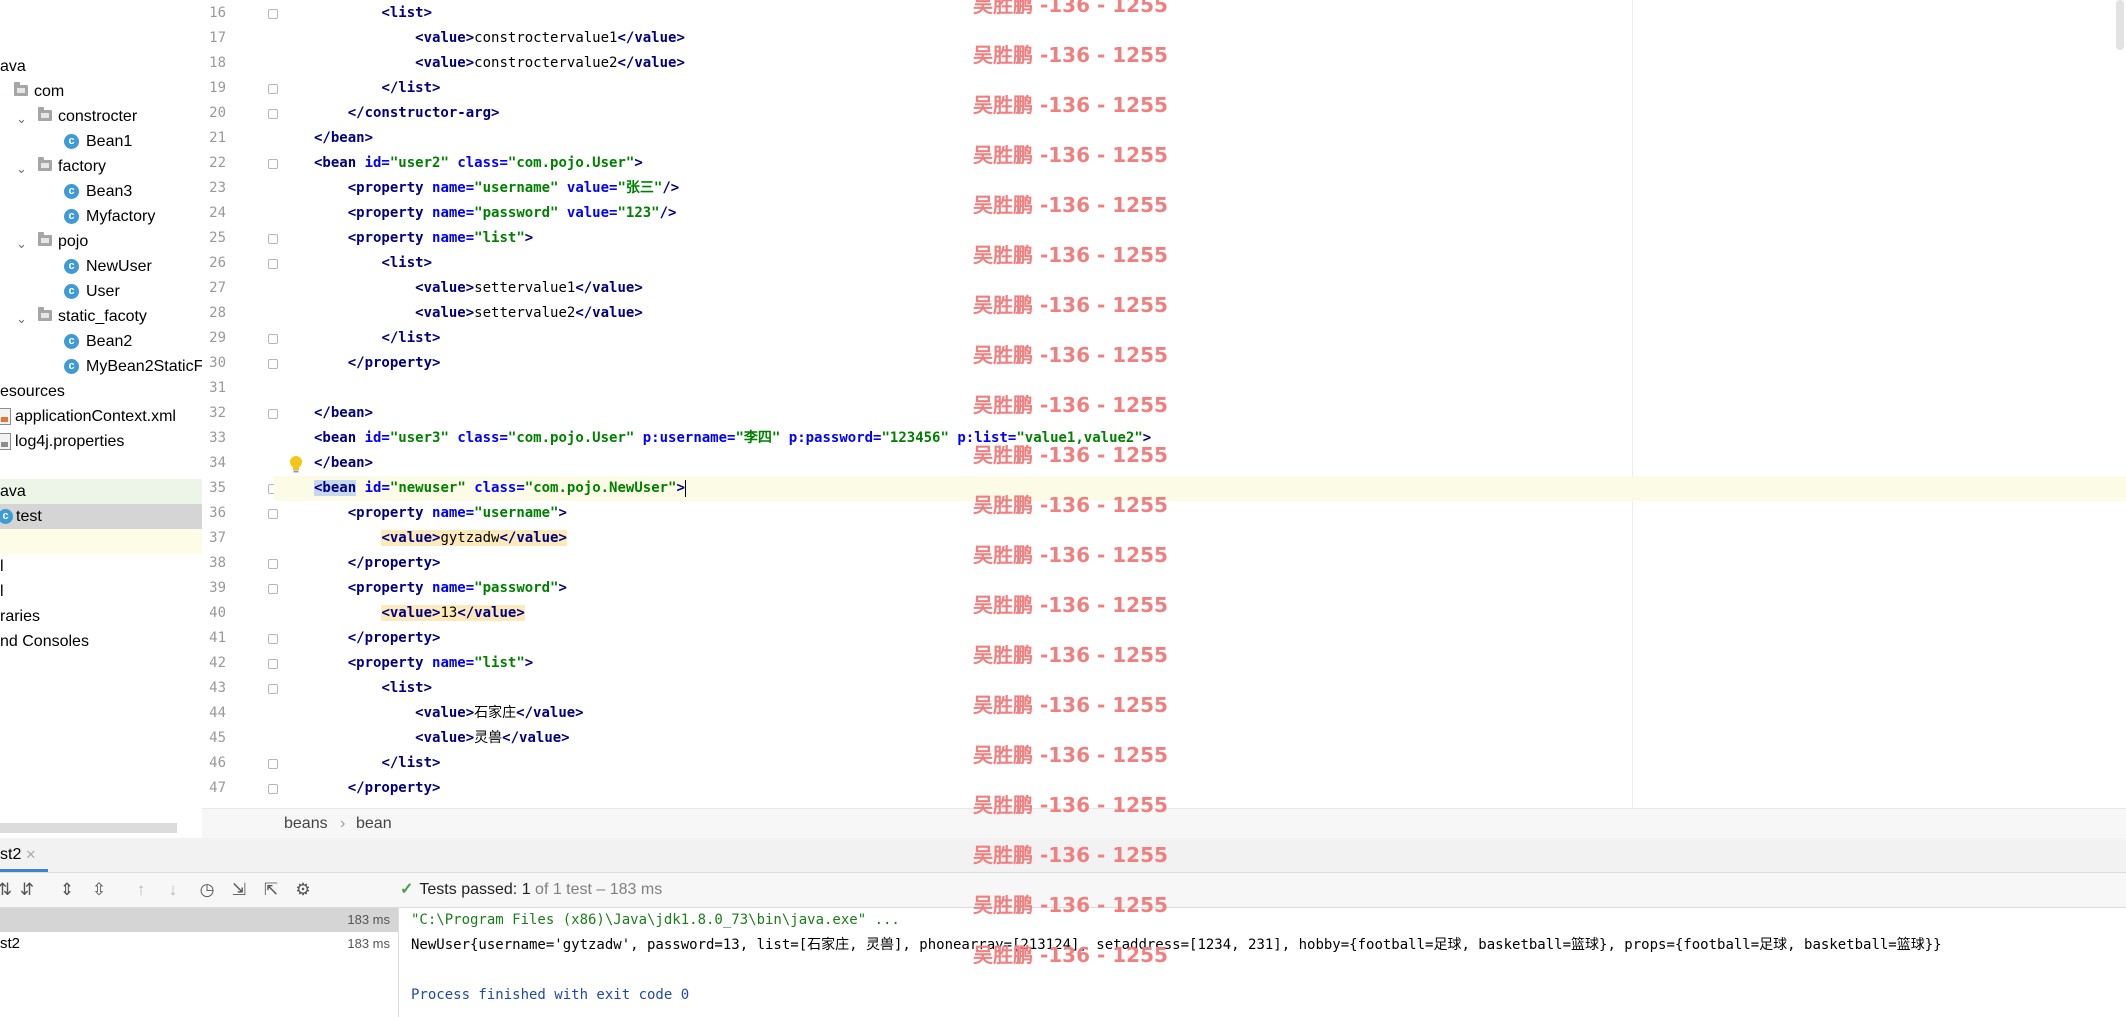 The height and width of the screenshot is (1017, 2126). I want to click on code-line: <value>constroctervalue2</value>, so click(1200, 63).